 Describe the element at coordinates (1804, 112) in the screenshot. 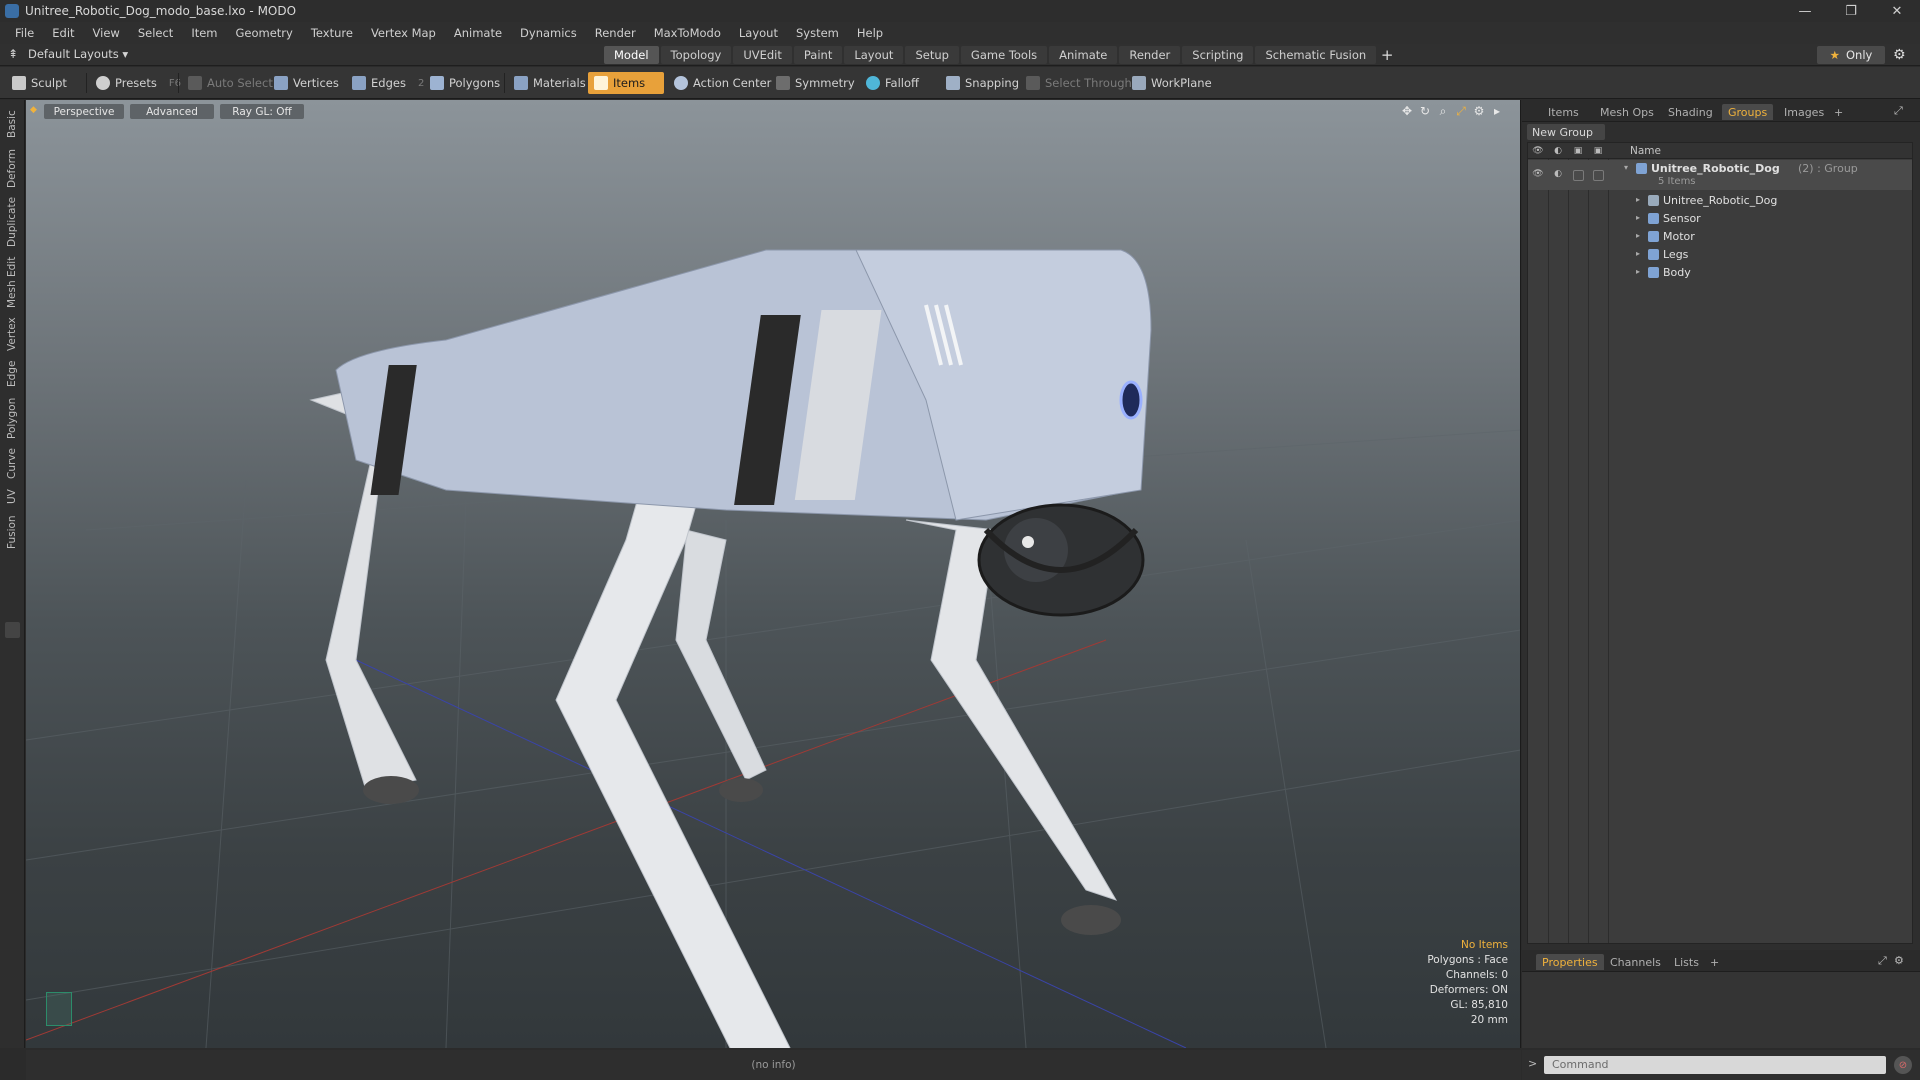

I see `tab-images: Images` at that location.